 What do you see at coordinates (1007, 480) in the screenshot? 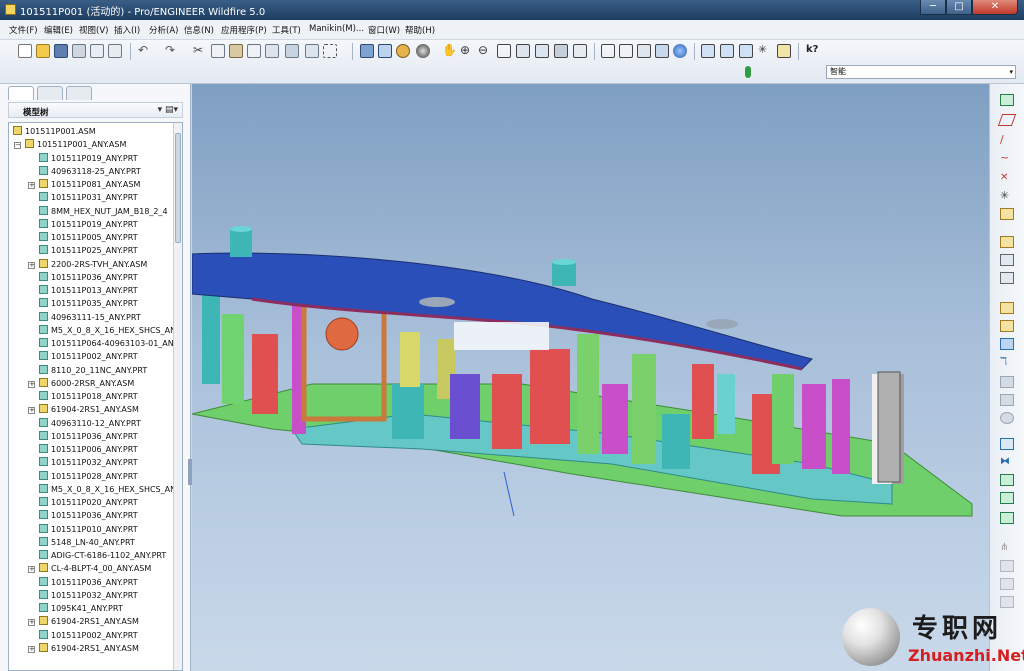
I see `merge-icon` at bounding box center [1007, 480].